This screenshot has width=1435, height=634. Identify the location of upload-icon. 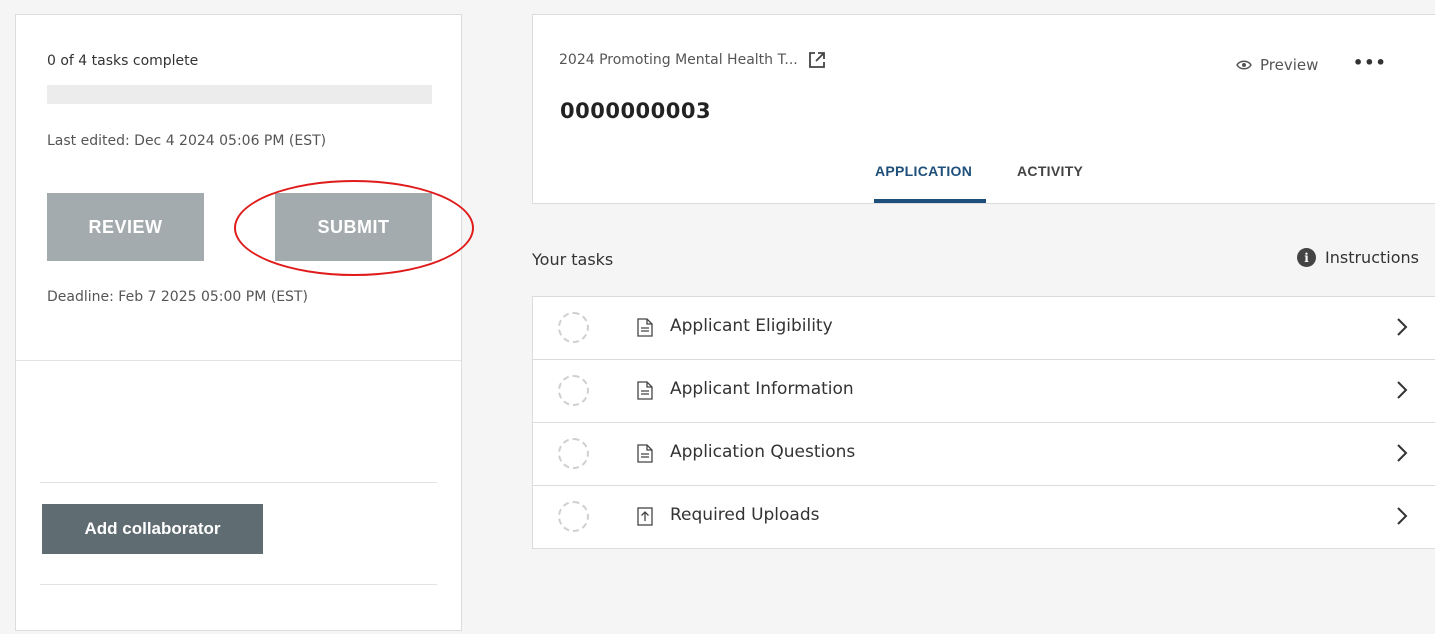
(645, 516).